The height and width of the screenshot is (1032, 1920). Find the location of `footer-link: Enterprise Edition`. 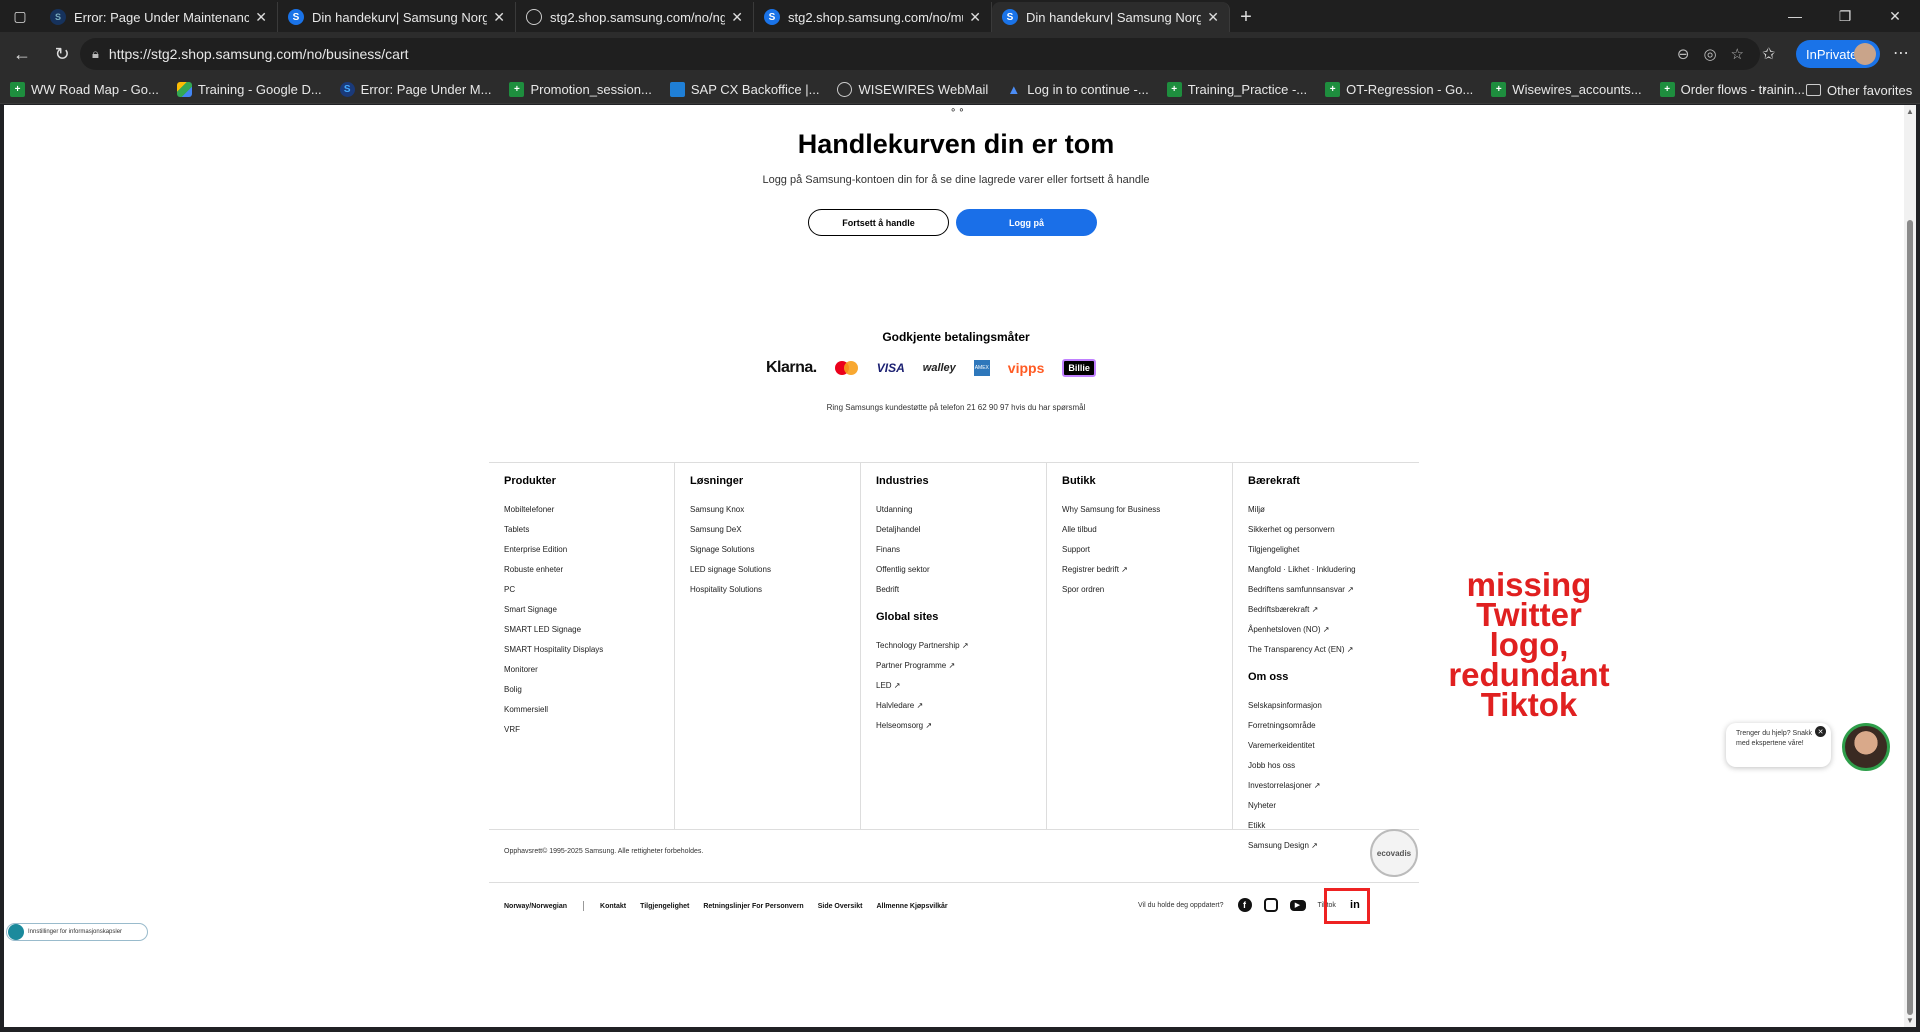

footer-link: Enterprise Edition is located at coordinates (589, 555).